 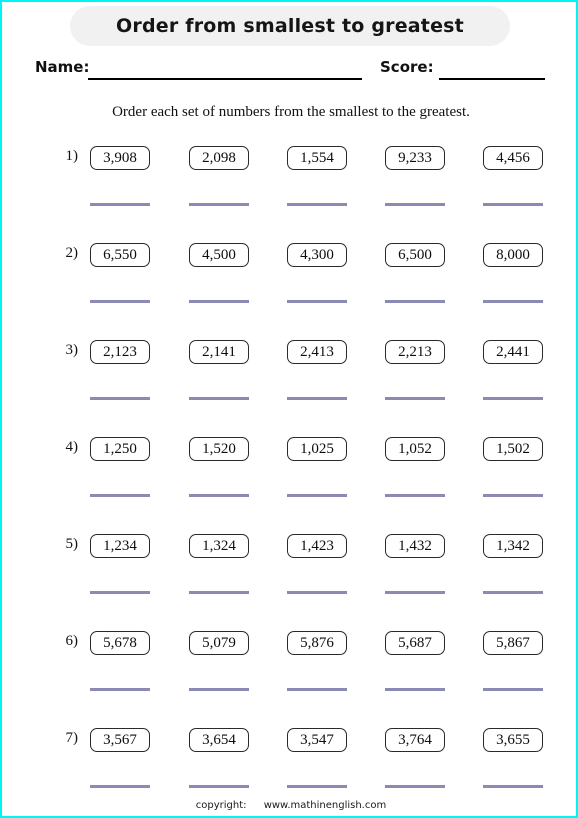 What do you see at coordinates (317, 740) in the screenshot?
I see `number-box: 3,547` at bounding box center [317, 740].